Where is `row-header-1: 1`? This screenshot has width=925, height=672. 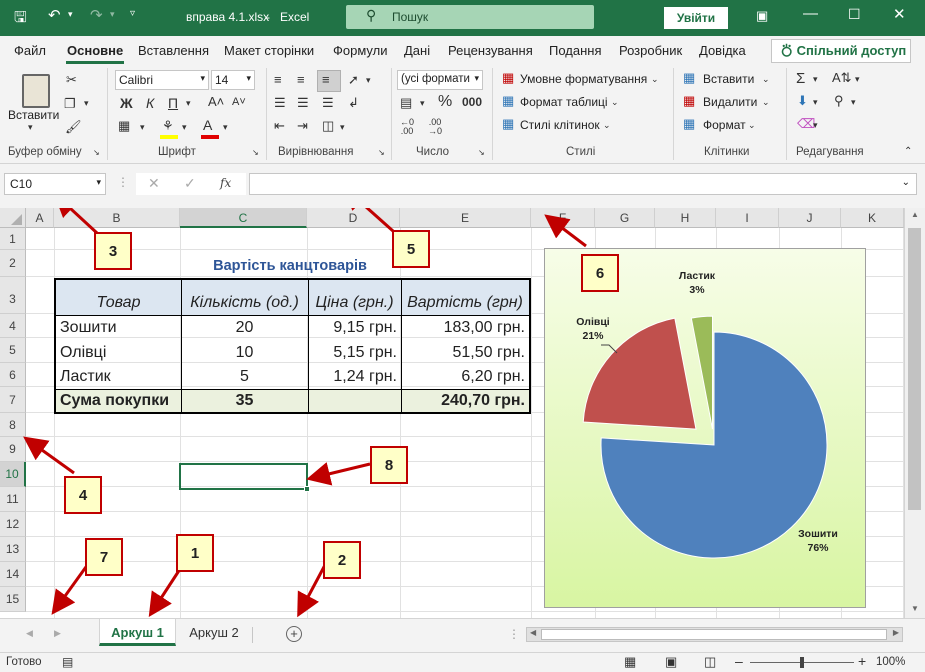 row-header-1: 1 is located at coordinates (13, 239).